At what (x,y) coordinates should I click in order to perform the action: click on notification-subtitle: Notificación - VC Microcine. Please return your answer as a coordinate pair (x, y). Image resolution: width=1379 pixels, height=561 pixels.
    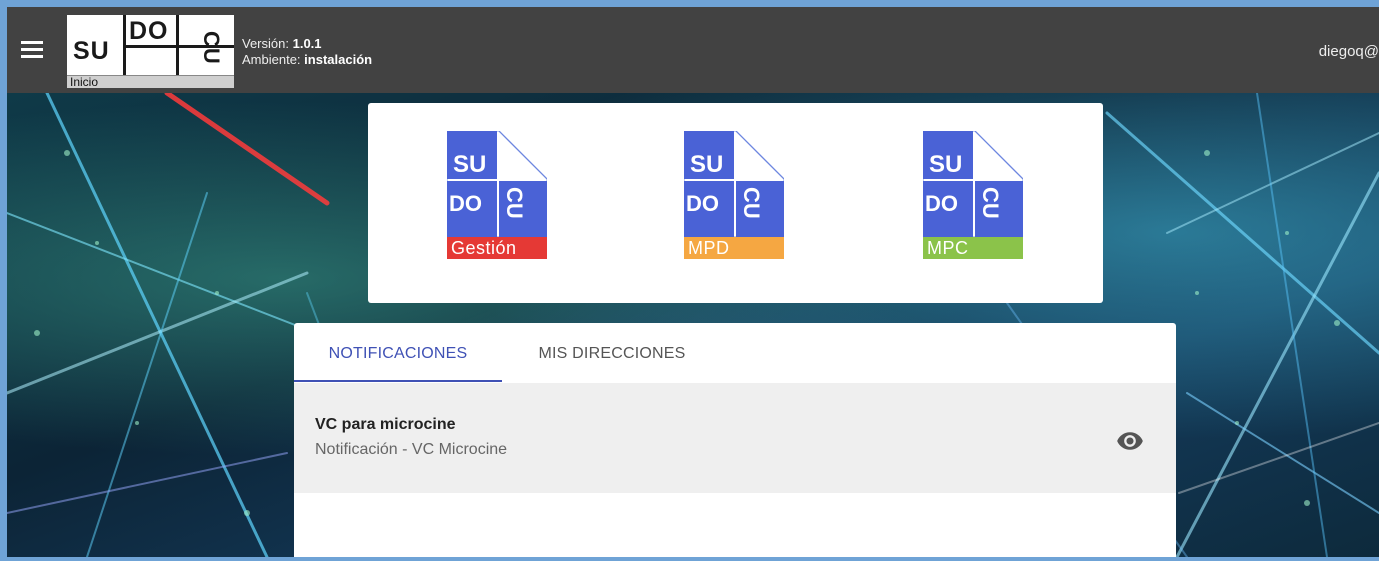
    Looking at the image, I should click on (411, 449).